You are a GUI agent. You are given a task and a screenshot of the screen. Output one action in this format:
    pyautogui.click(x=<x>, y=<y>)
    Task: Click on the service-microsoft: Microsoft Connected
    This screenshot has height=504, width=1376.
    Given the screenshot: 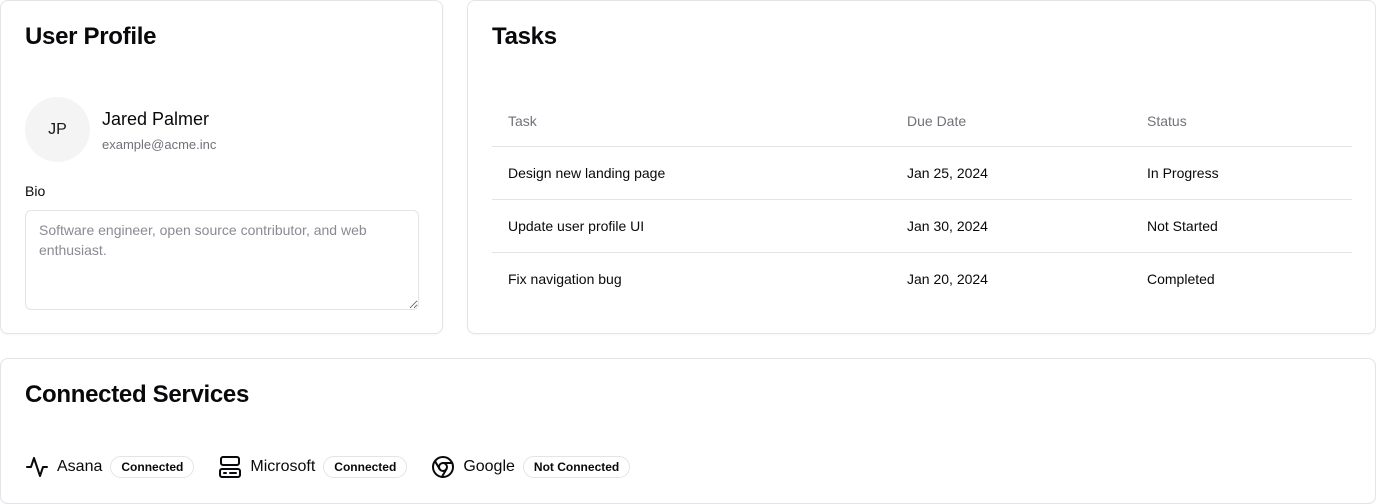 What is the action you would take?
    pyautogui.click(x=313, y=467)
    